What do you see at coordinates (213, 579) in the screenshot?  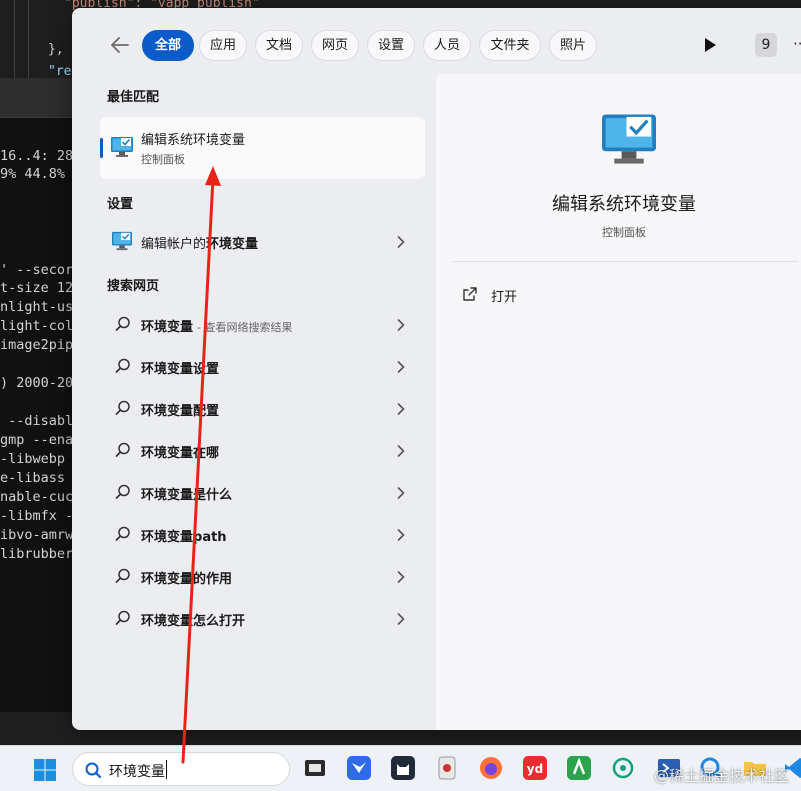 I see `result-suffix: 的作用` at bounding box center [213, 579].